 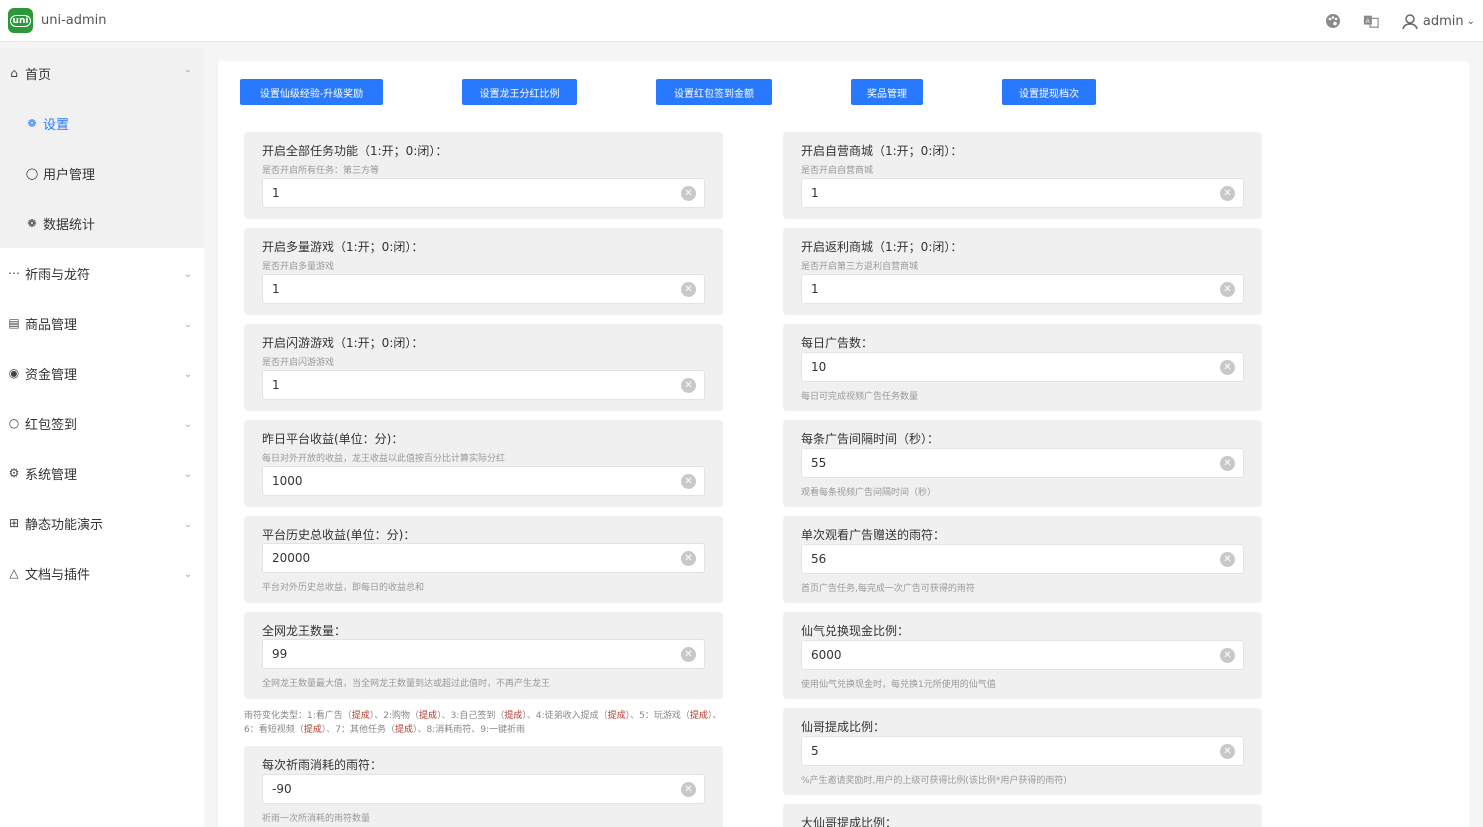 I want to click on sidebar-item-label: 静态功能演示, so click(x=64, y=525).